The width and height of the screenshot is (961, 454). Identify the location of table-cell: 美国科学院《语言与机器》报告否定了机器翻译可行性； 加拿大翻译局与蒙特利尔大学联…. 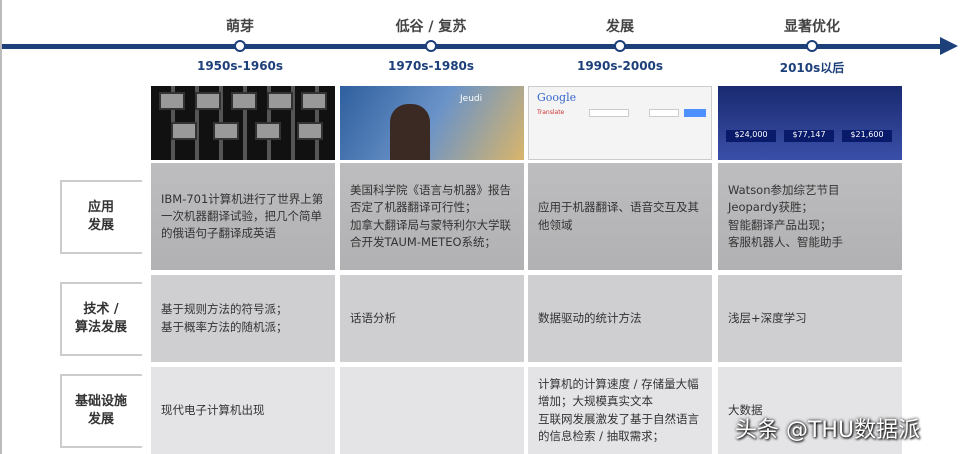
(432, 216).